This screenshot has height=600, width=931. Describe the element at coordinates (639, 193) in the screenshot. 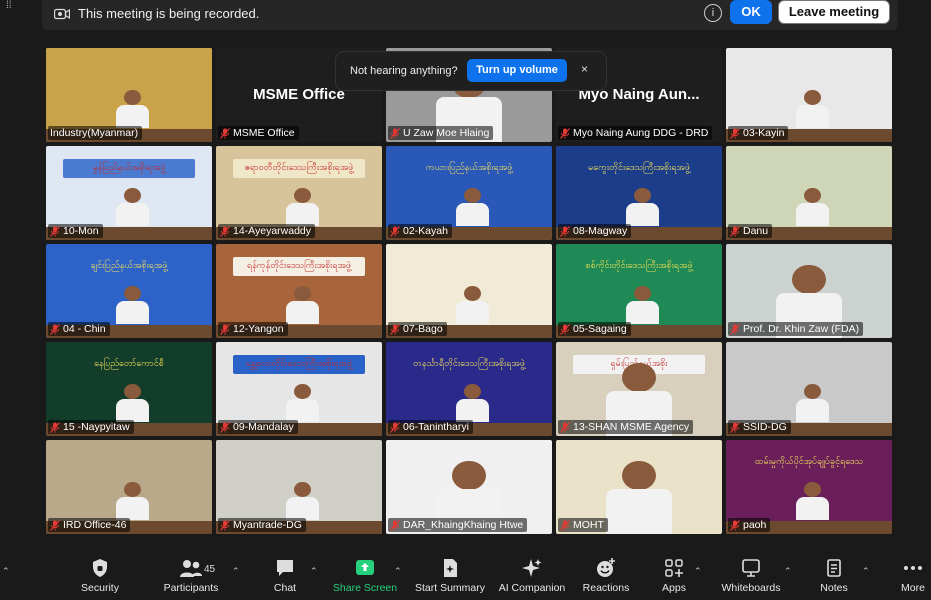

I see `participant-tile: မကွေးတိုင်းဒေသကြီးအစိုးရအဖွဲ့ 08-Magway` at that location.